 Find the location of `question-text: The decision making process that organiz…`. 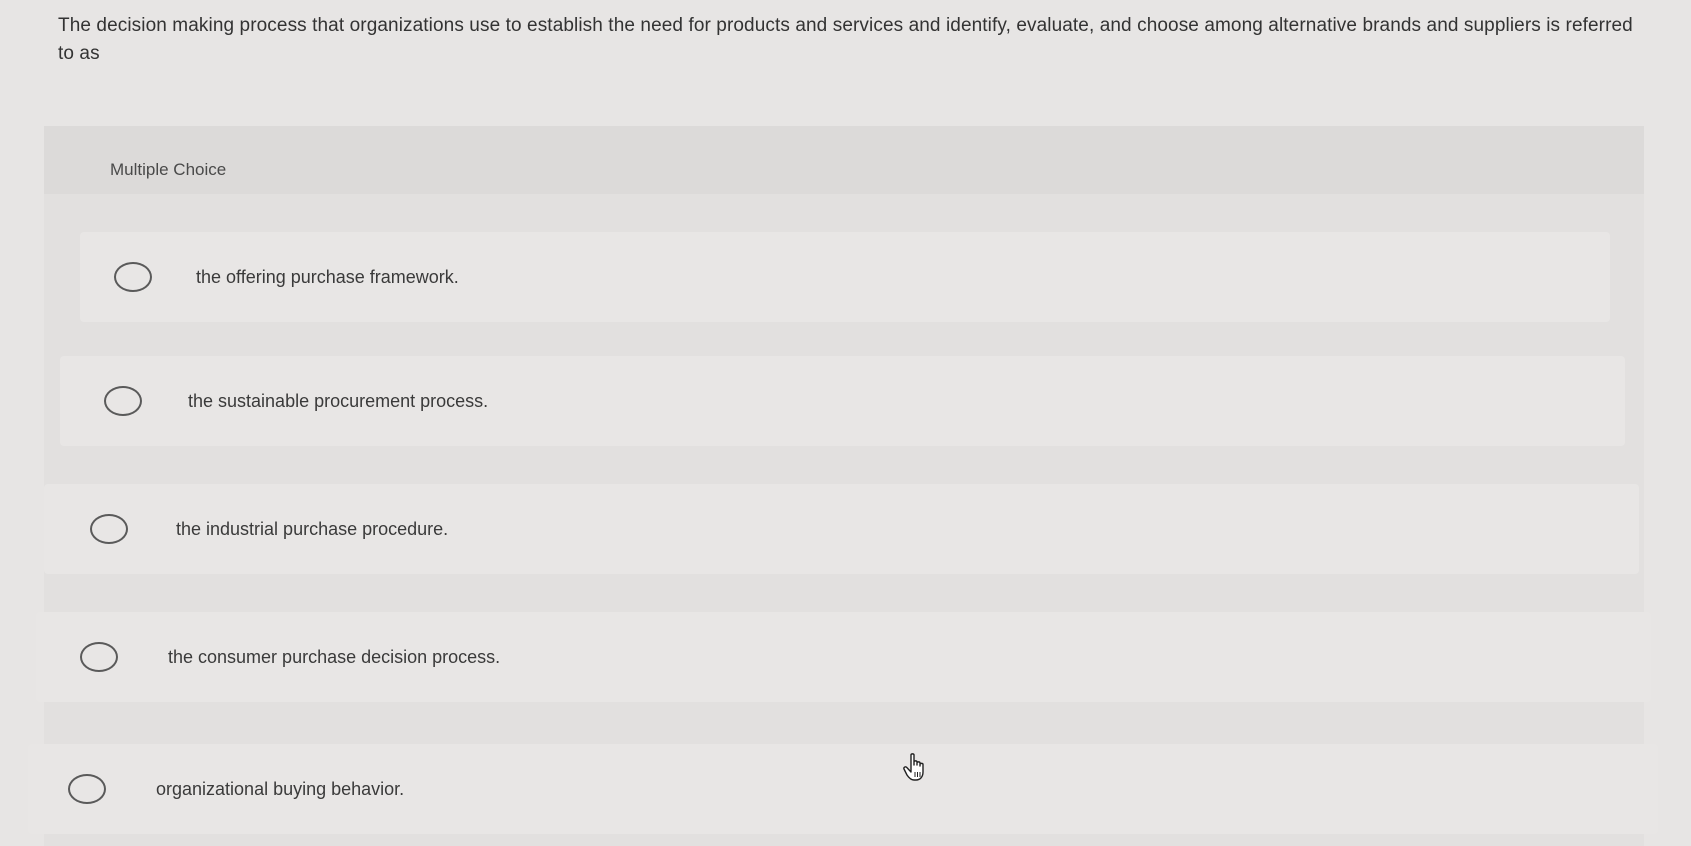

question-text: The decision making process that organiz… is located at coordinates (845, 39).